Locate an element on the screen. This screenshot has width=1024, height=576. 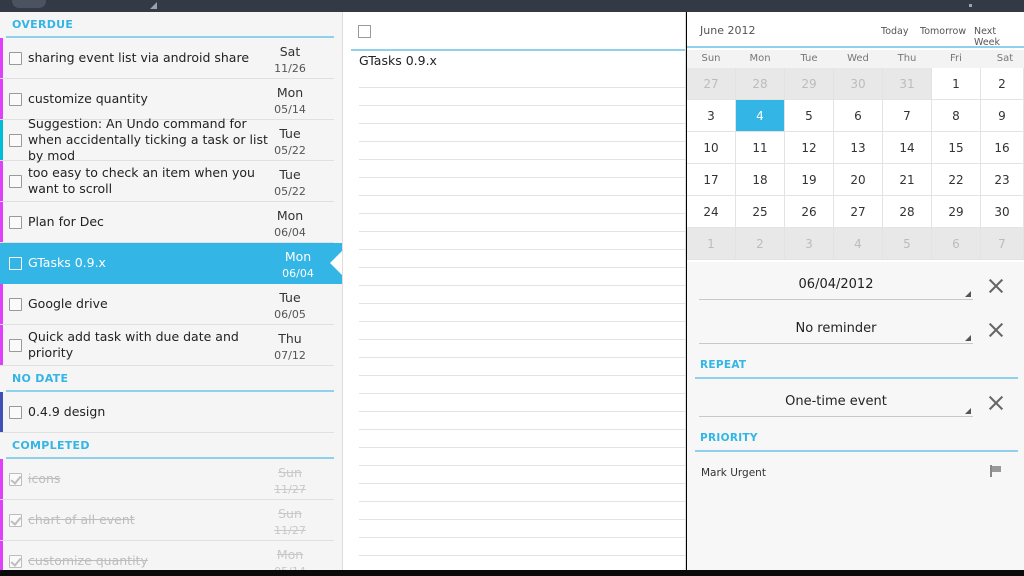
calendar-day: 24 is located at coordinates (711, 212).